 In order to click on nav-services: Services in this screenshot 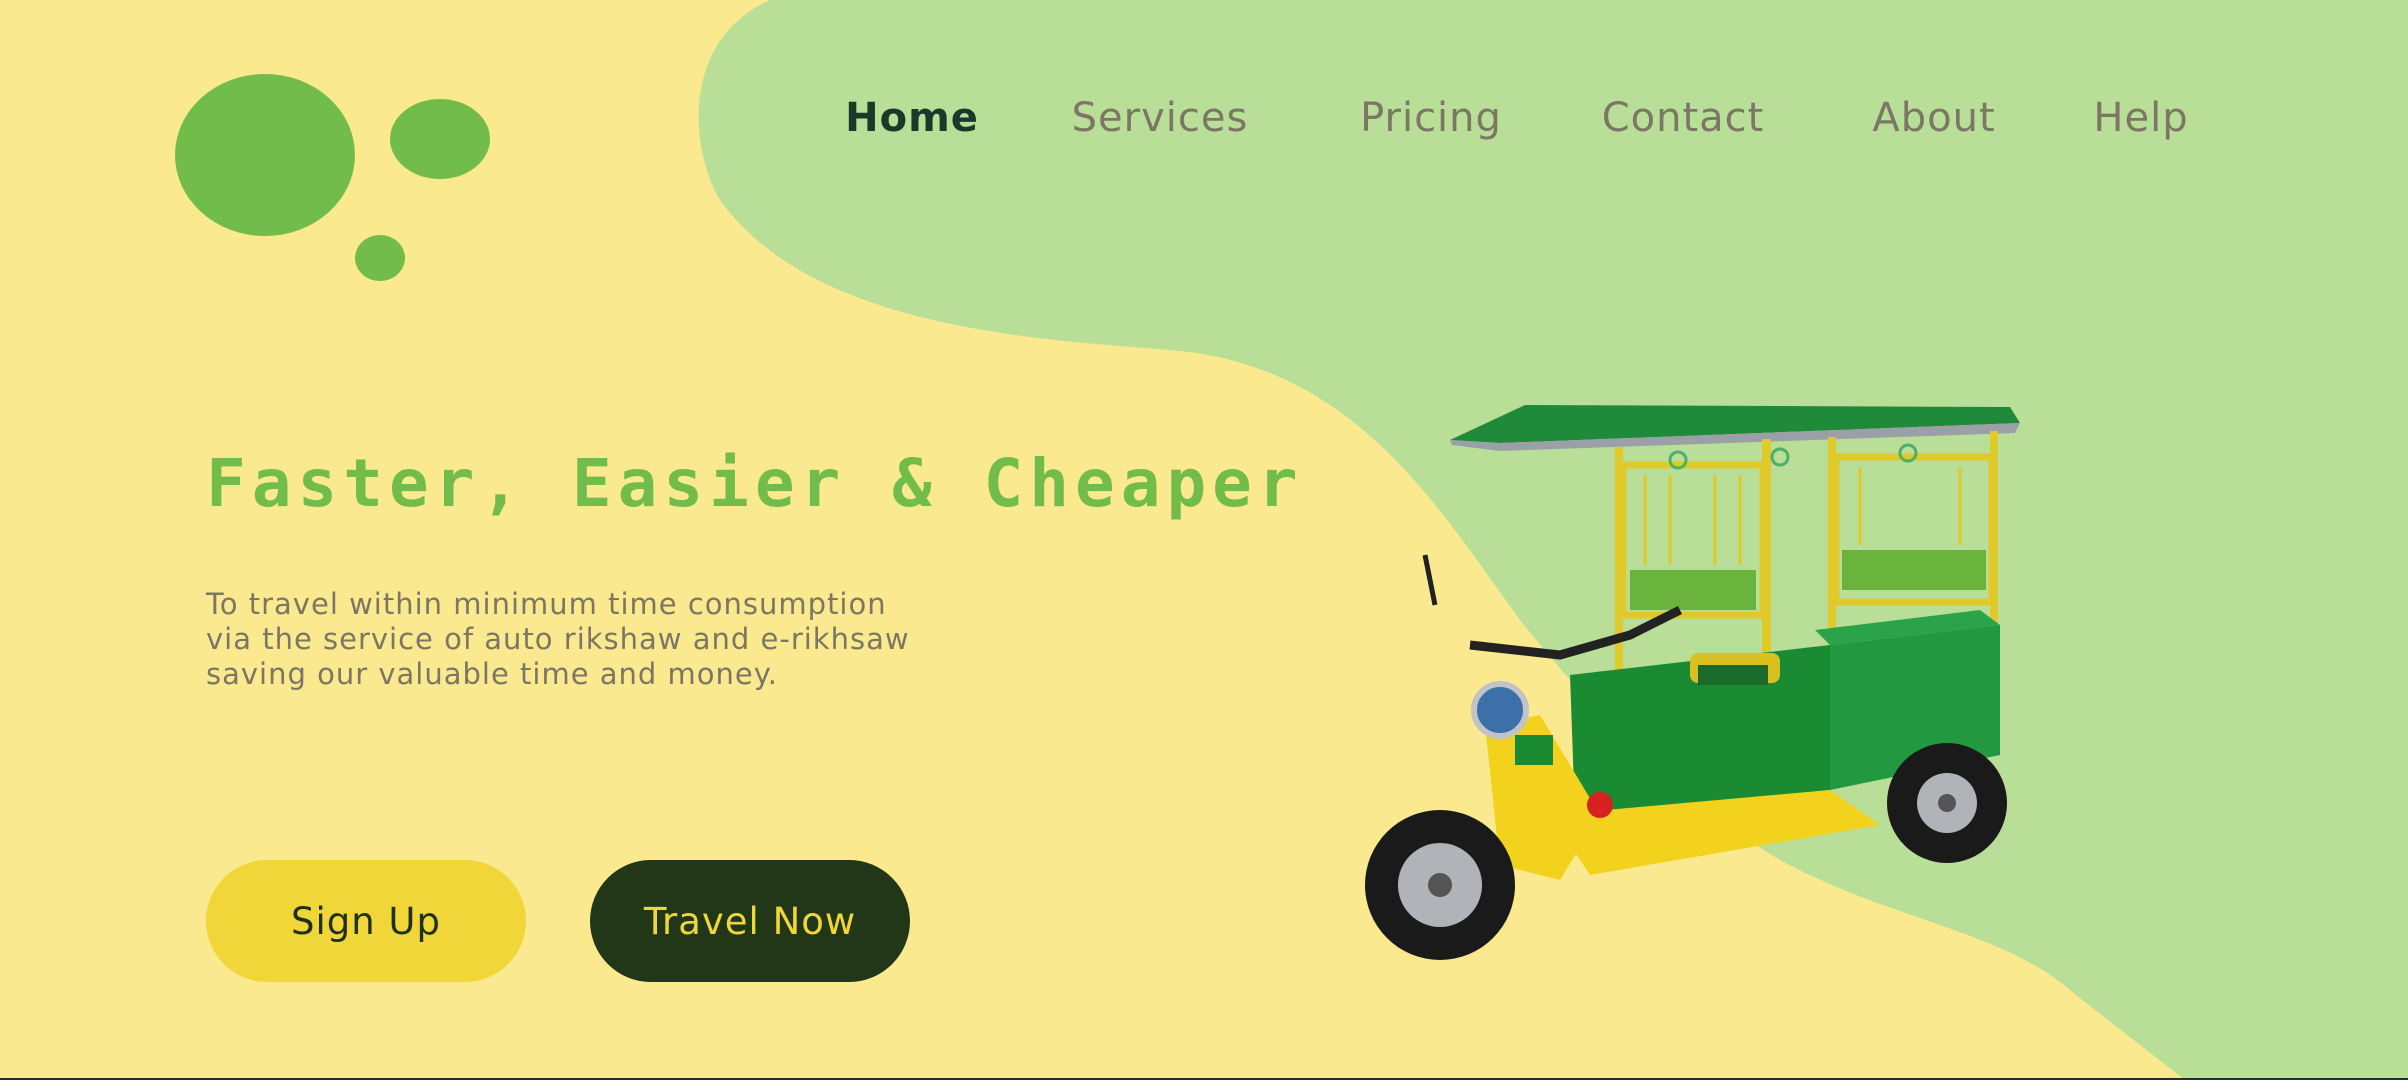, I will do `click(1160, 118)`.